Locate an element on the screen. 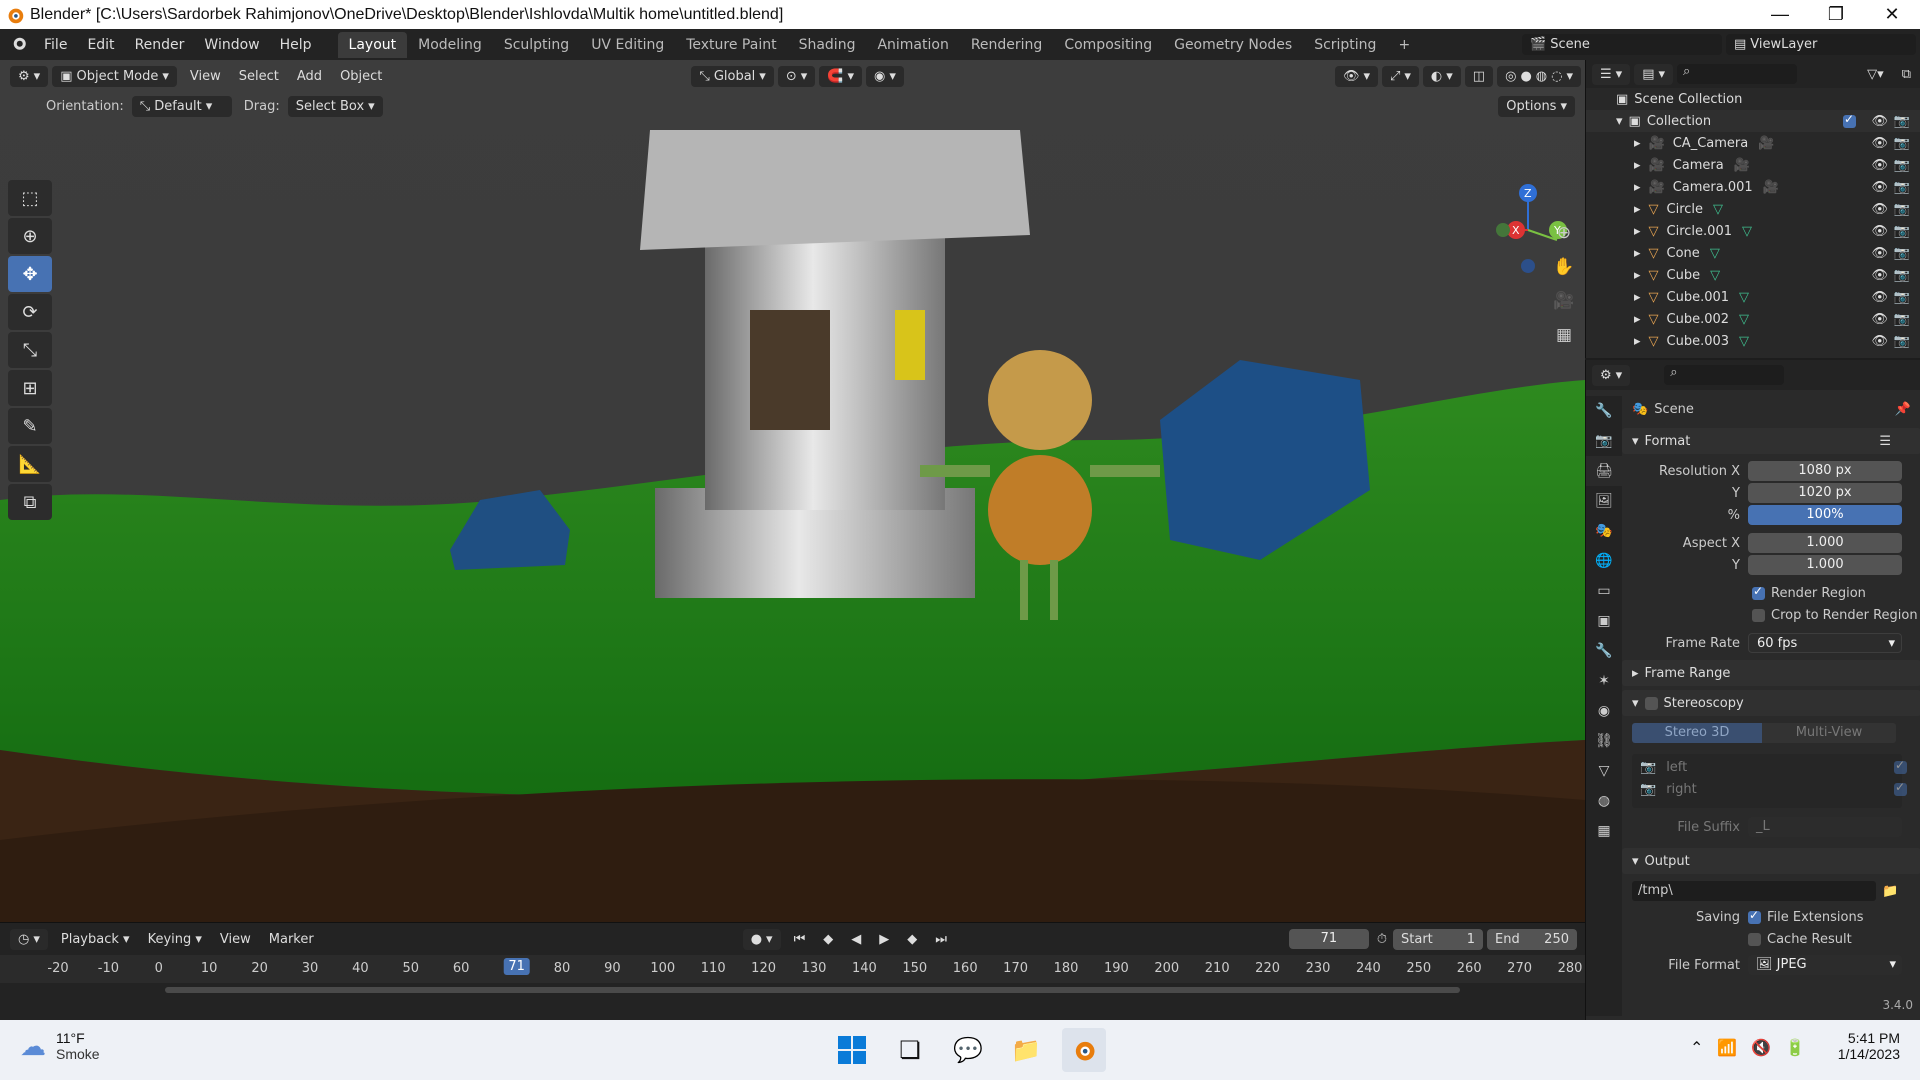 This screenshot has height=1080, width=1920. outliner-object-row: ▸ ▽ Circle.001 ▽ 👁 📷 is located at coordinates (1753, 231).